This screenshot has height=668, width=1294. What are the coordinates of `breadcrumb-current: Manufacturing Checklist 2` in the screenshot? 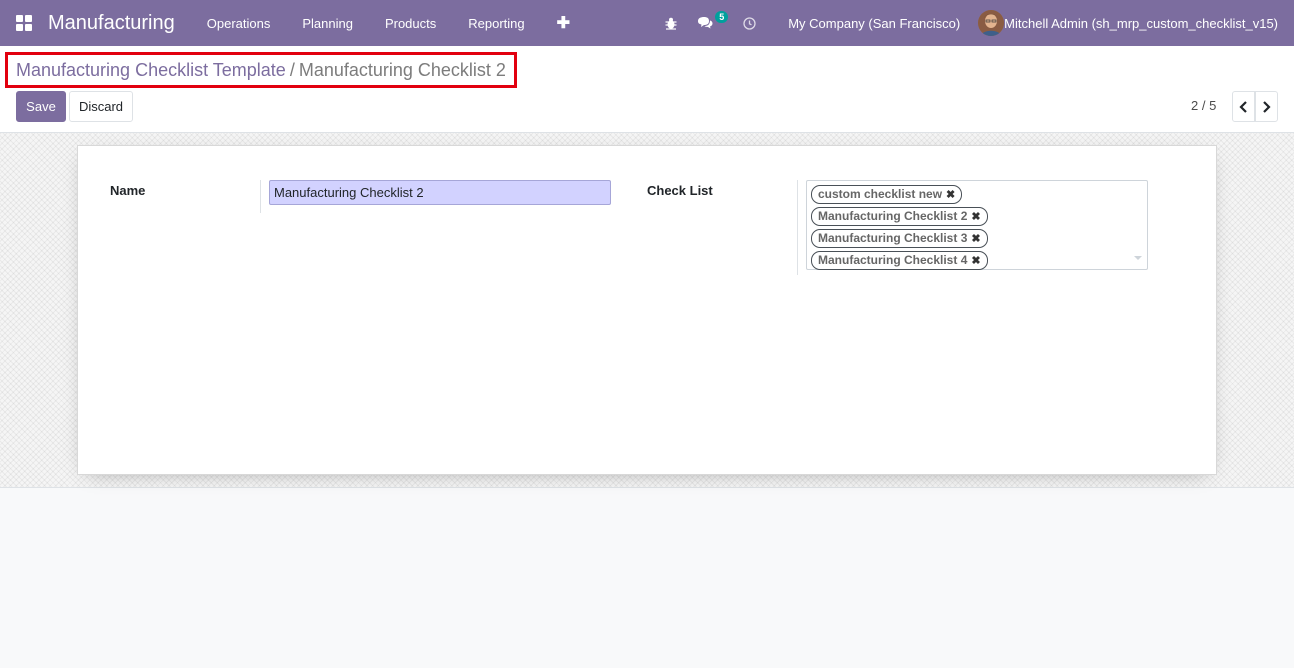 It's located at (402, 69).